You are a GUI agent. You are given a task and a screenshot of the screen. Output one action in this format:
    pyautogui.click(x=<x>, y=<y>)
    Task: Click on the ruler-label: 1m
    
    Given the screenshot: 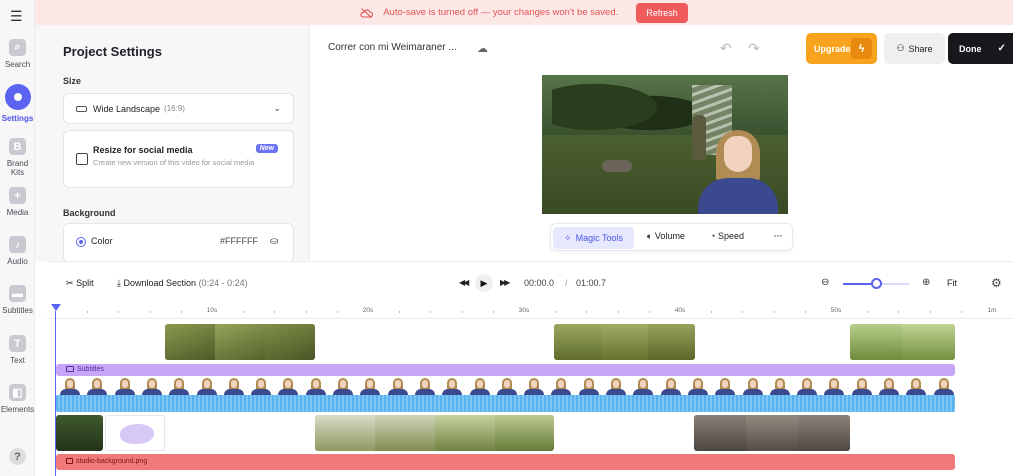 What is the action you would take?
    pyautogui.click(x=992, y=310)
    